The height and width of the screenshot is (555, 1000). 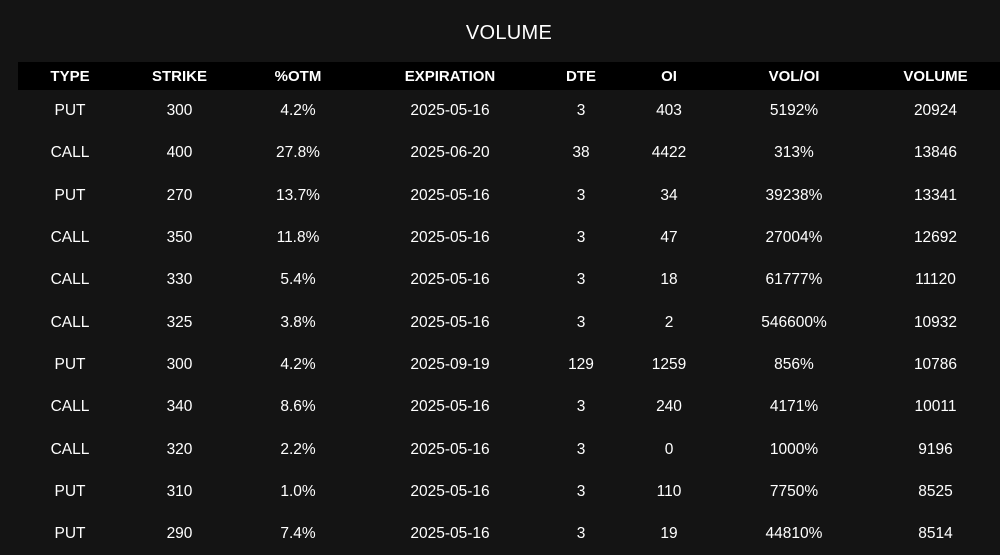 What do you see at coordinates (794, 322) in the screenshot?
I see `cell-vol-oi: 546600%` at bounding box center [794, 322].